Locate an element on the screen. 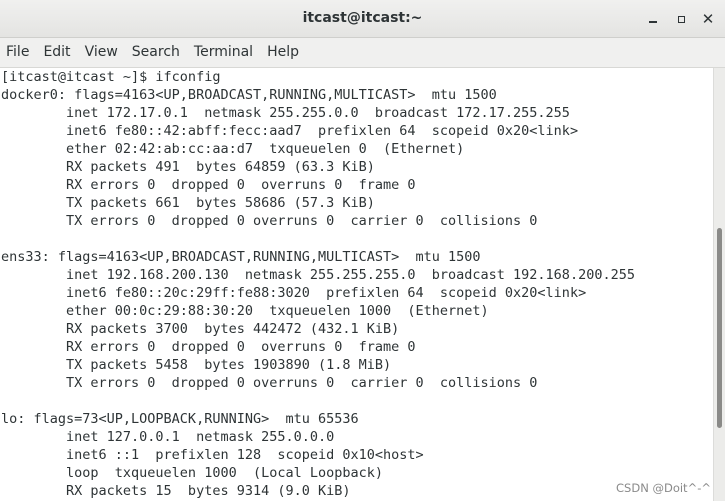 This screenshot has height=501, width=725. close-button: ✕ is located at coordinates (708, 19).